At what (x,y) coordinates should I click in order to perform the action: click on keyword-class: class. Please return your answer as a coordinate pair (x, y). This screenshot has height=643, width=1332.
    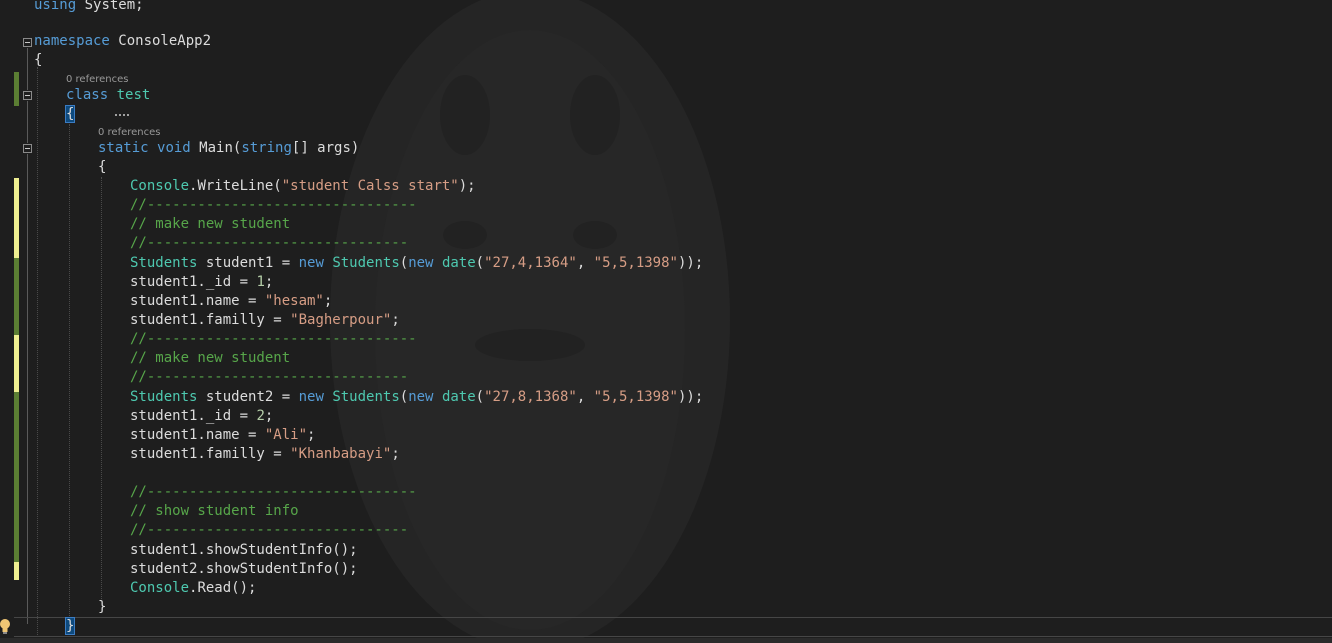
    Looking at the image, I should click on (87, 95).